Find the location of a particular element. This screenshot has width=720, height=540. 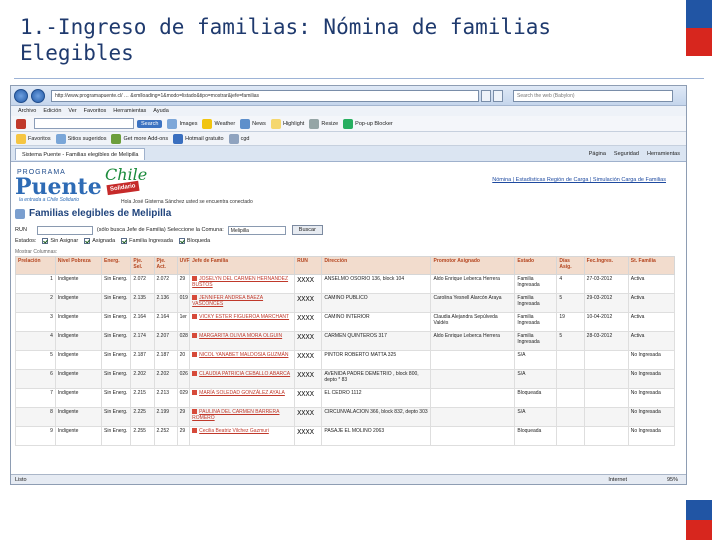

toolbar-images: Images is located at coordinates (188, 124).